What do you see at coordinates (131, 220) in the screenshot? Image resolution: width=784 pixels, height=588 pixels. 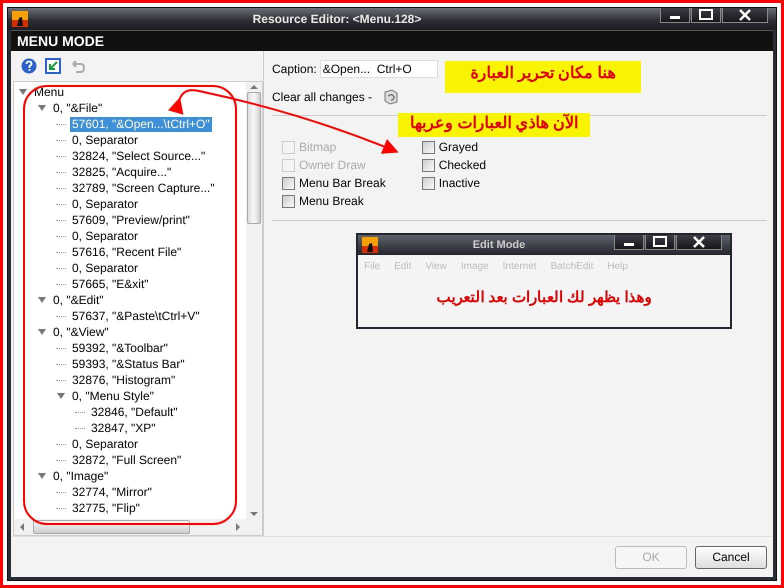 I see `tree-item: 57609, "Preview/print"` at bounding box center [131, 220].